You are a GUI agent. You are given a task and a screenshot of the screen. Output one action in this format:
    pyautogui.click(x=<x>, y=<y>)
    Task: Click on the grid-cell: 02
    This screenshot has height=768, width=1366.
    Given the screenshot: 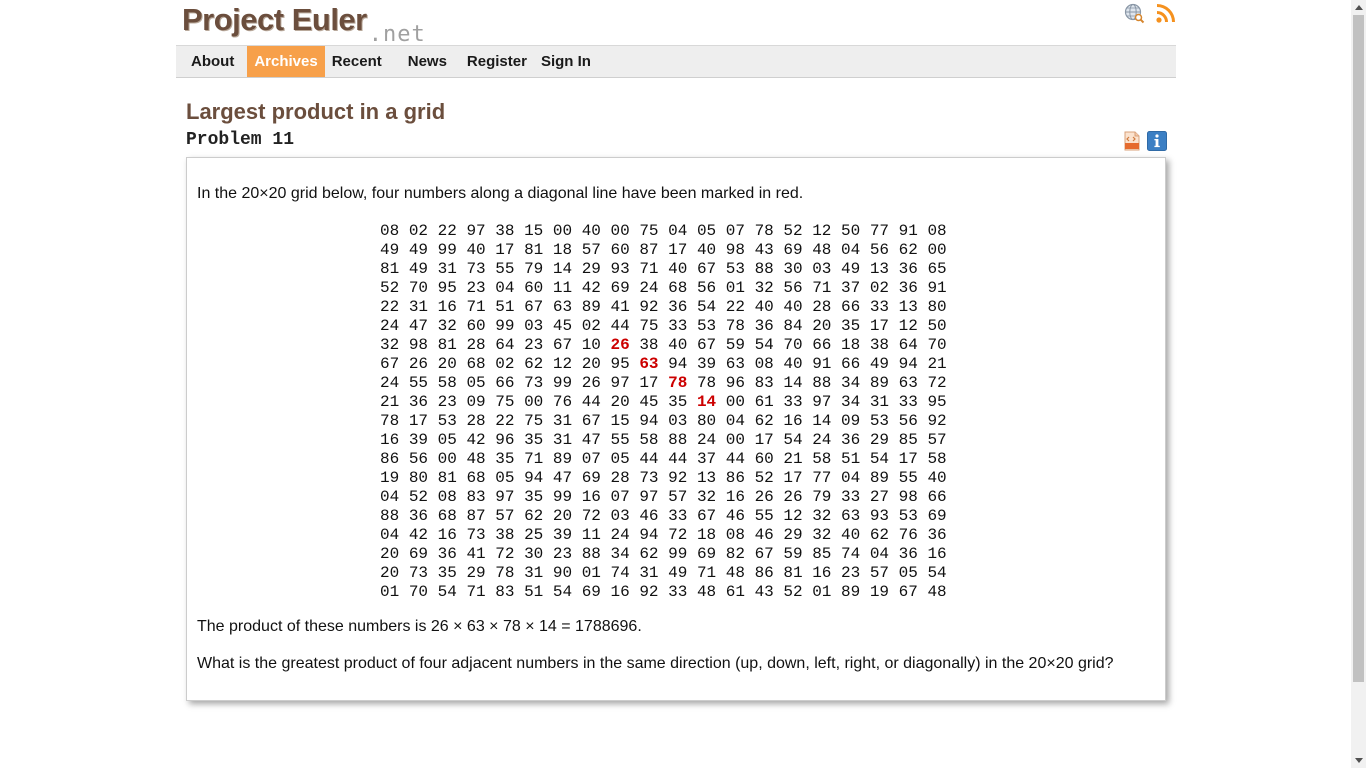 What is the action you would take?
    pyautogui.click(x=418, y=231)
    